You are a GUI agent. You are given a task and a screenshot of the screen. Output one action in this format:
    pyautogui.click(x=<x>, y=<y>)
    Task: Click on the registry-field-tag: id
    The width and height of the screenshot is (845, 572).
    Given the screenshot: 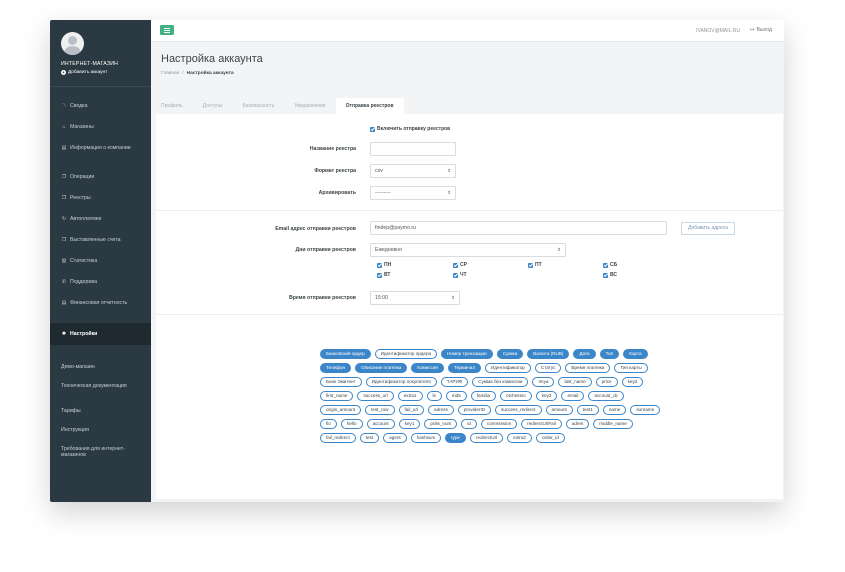 What is the action you would take?
    pyautogui.click(x=469, y=424)
    